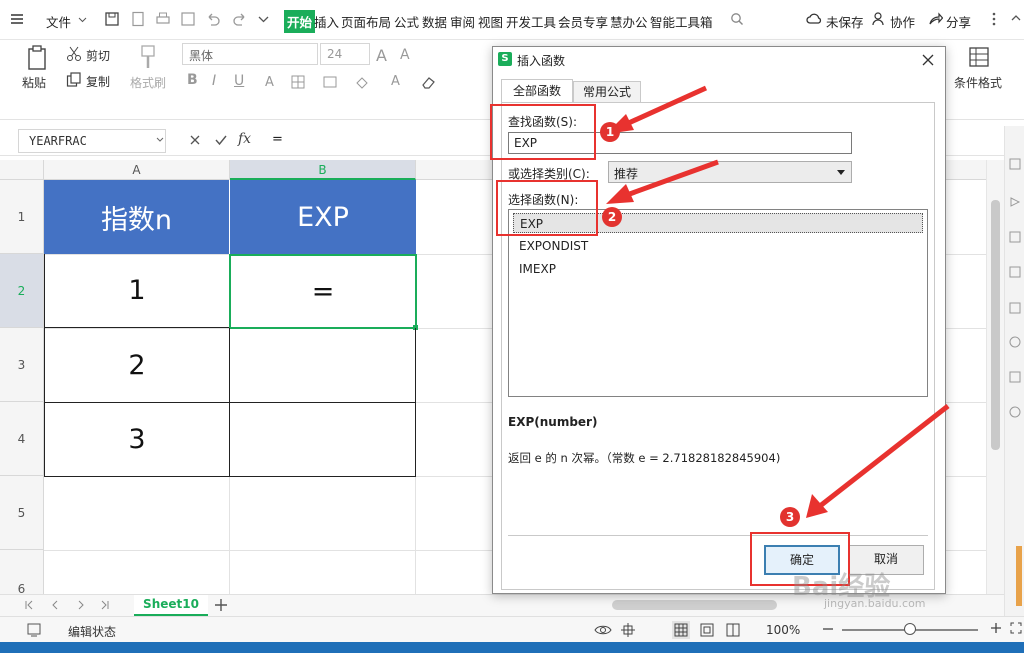 The image size is (1024, 653). I want to click on annotation-badge-3: 3, so click(790, 517).